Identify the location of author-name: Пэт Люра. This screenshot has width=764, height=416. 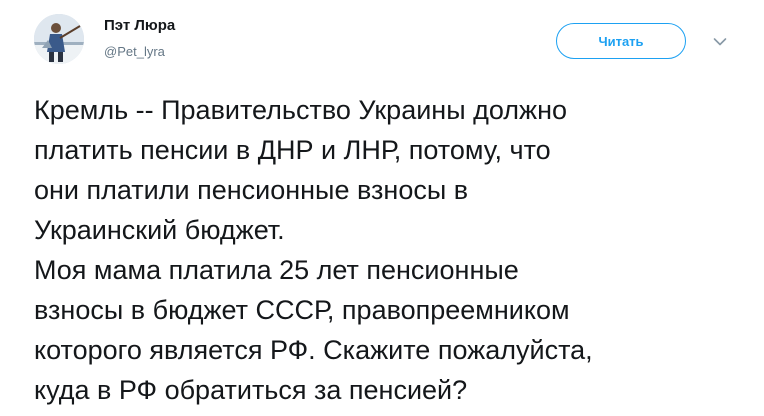
(139, 25).